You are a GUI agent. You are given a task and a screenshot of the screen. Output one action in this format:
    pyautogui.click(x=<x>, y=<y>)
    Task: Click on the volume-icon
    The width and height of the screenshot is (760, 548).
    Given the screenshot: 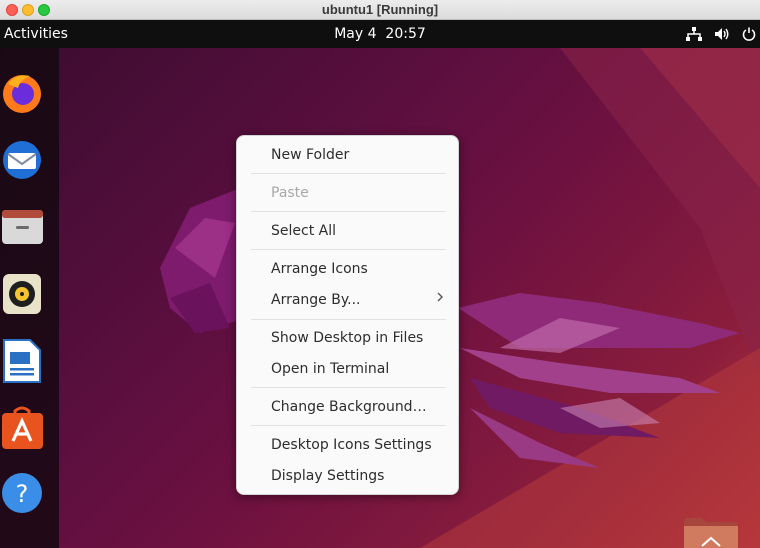 What is the action you would take?
    pyautogui.click(x=722, y=34)
    